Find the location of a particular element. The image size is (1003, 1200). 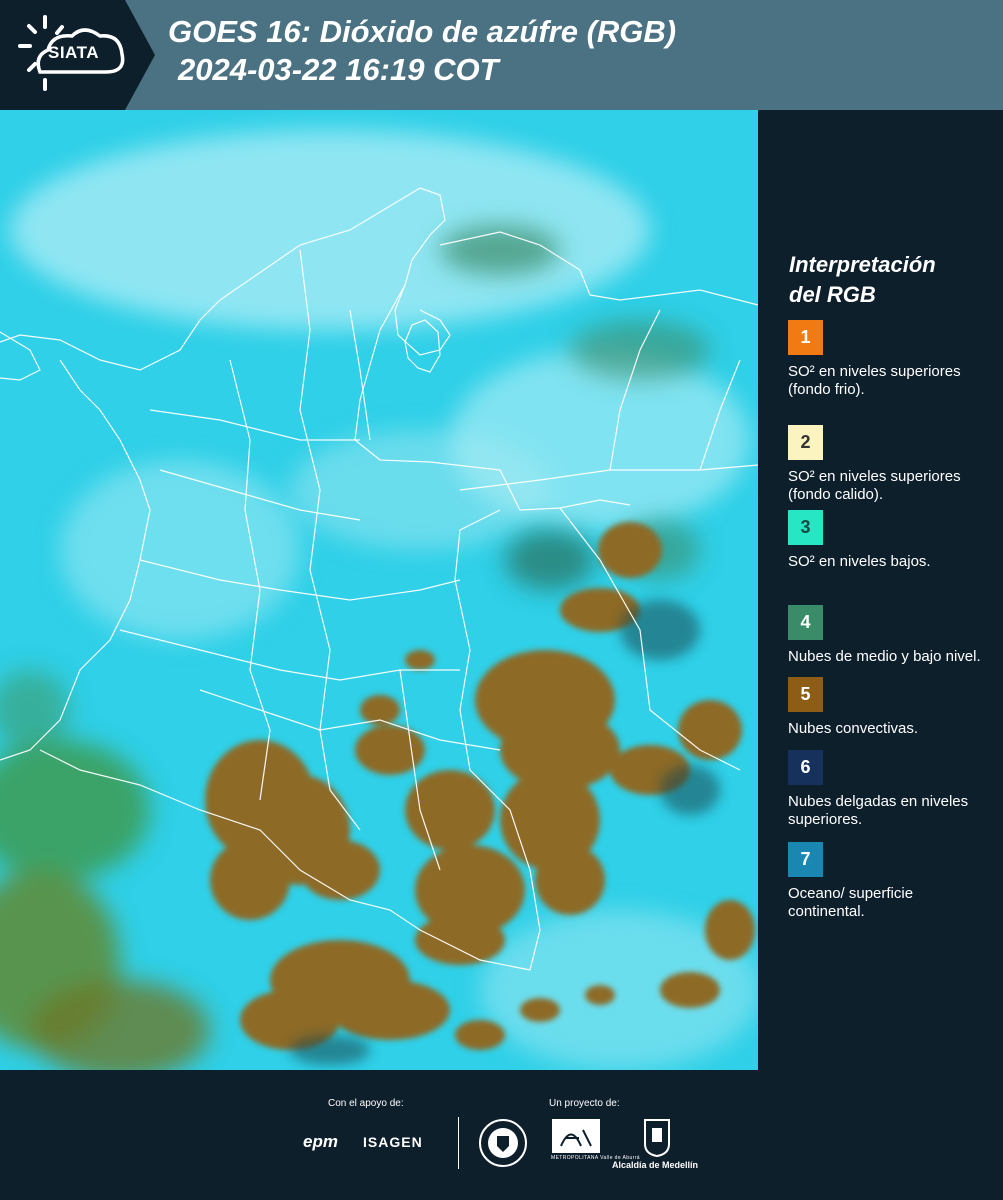

legend-item: 3 SO² en niveles bajos. is located at coordinates (890, 540).